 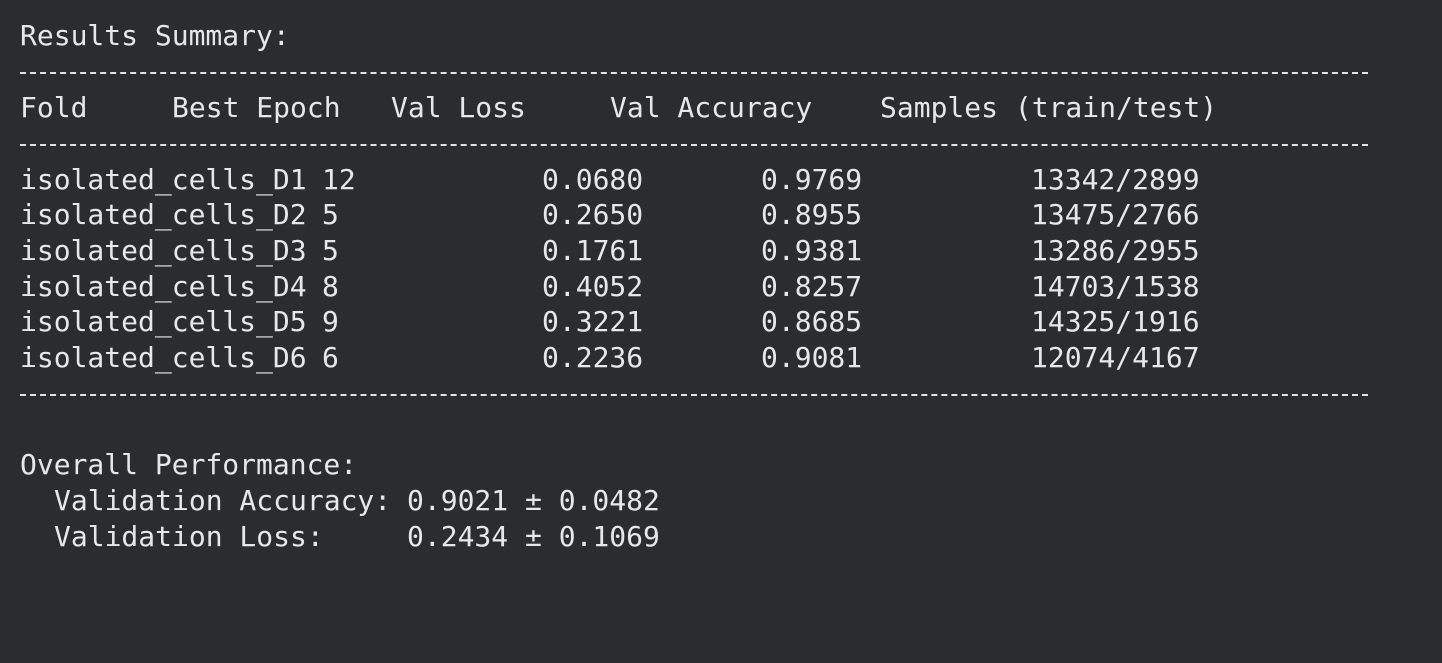 What do you see at coordinates (533, 536) in the screenshot?
I see `validation-loss-value: 0.2434 ± 0.1069` at bounding box center [533, 536].